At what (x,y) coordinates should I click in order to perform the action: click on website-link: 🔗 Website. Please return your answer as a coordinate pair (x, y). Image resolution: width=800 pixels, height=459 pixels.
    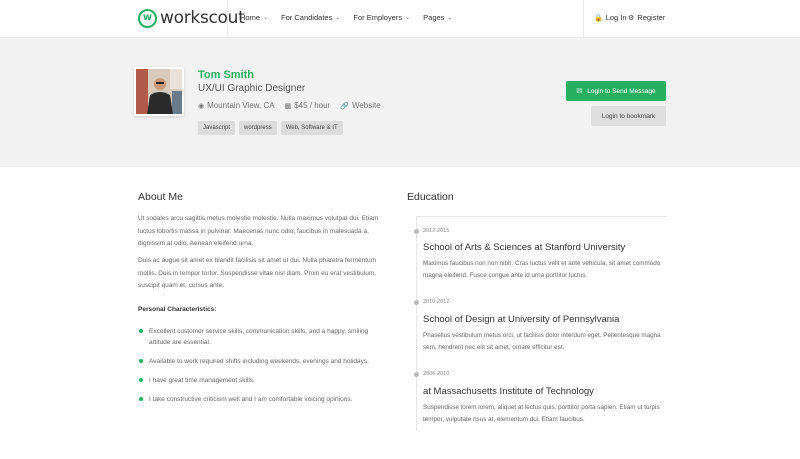
    Looking at the image, I should click on (360, 105).